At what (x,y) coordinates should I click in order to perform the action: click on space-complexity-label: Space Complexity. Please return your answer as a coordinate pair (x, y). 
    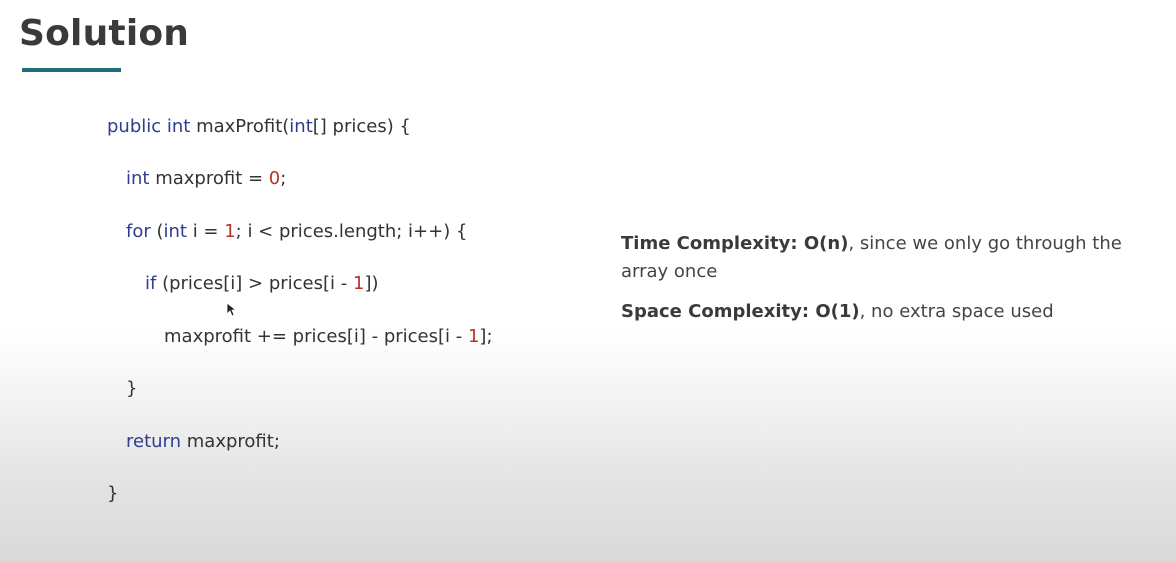
    Looking at the image, I should click on (711, 311).